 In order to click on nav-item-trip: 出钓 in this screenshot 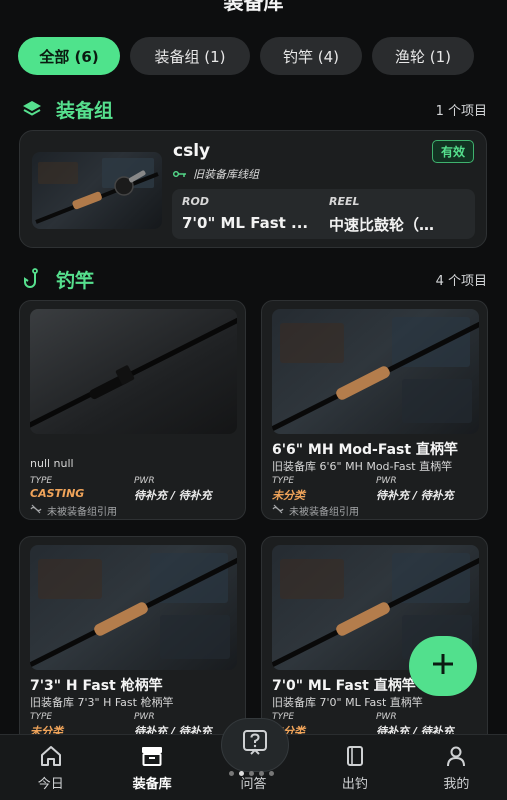, I will do `click(354, 767)`.